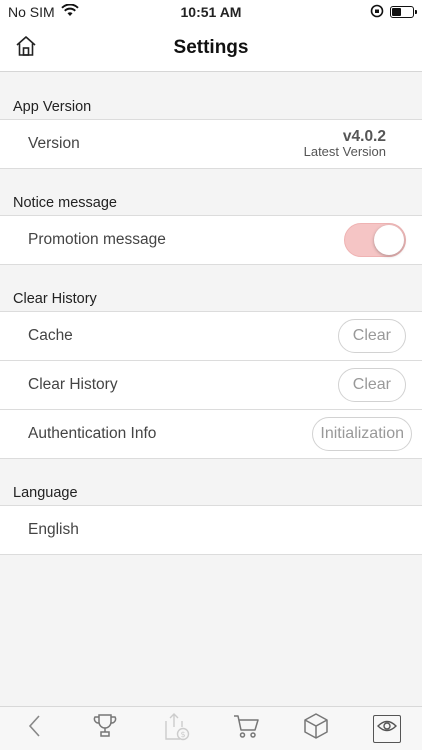 The width and height of the screenshot is (422, 750). I want to click on status-right, so click(393, 12).